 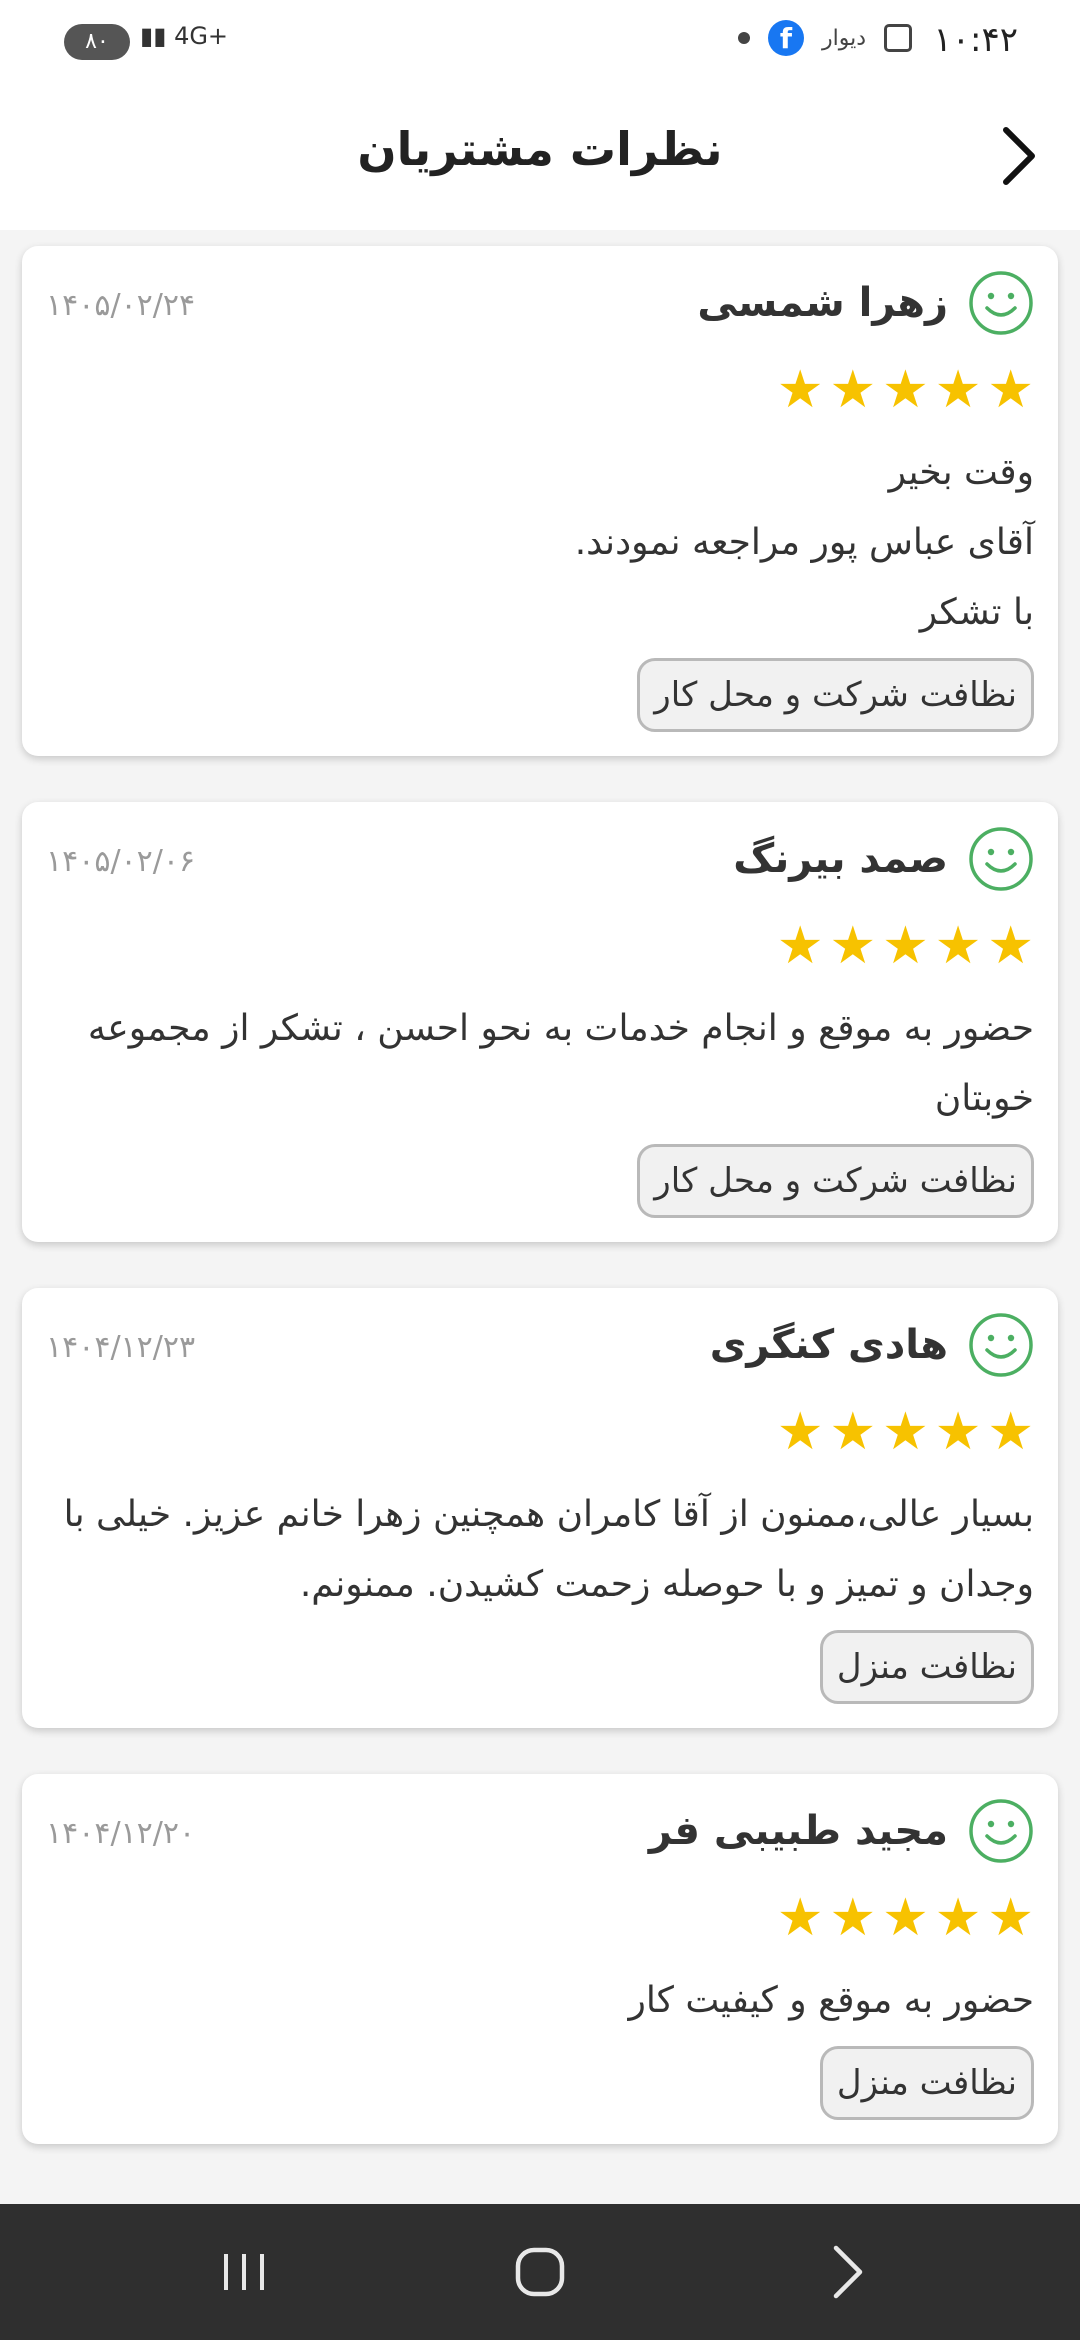 I want to click on status-time: ۱۰:۴۲, so click(x=975, y=40).